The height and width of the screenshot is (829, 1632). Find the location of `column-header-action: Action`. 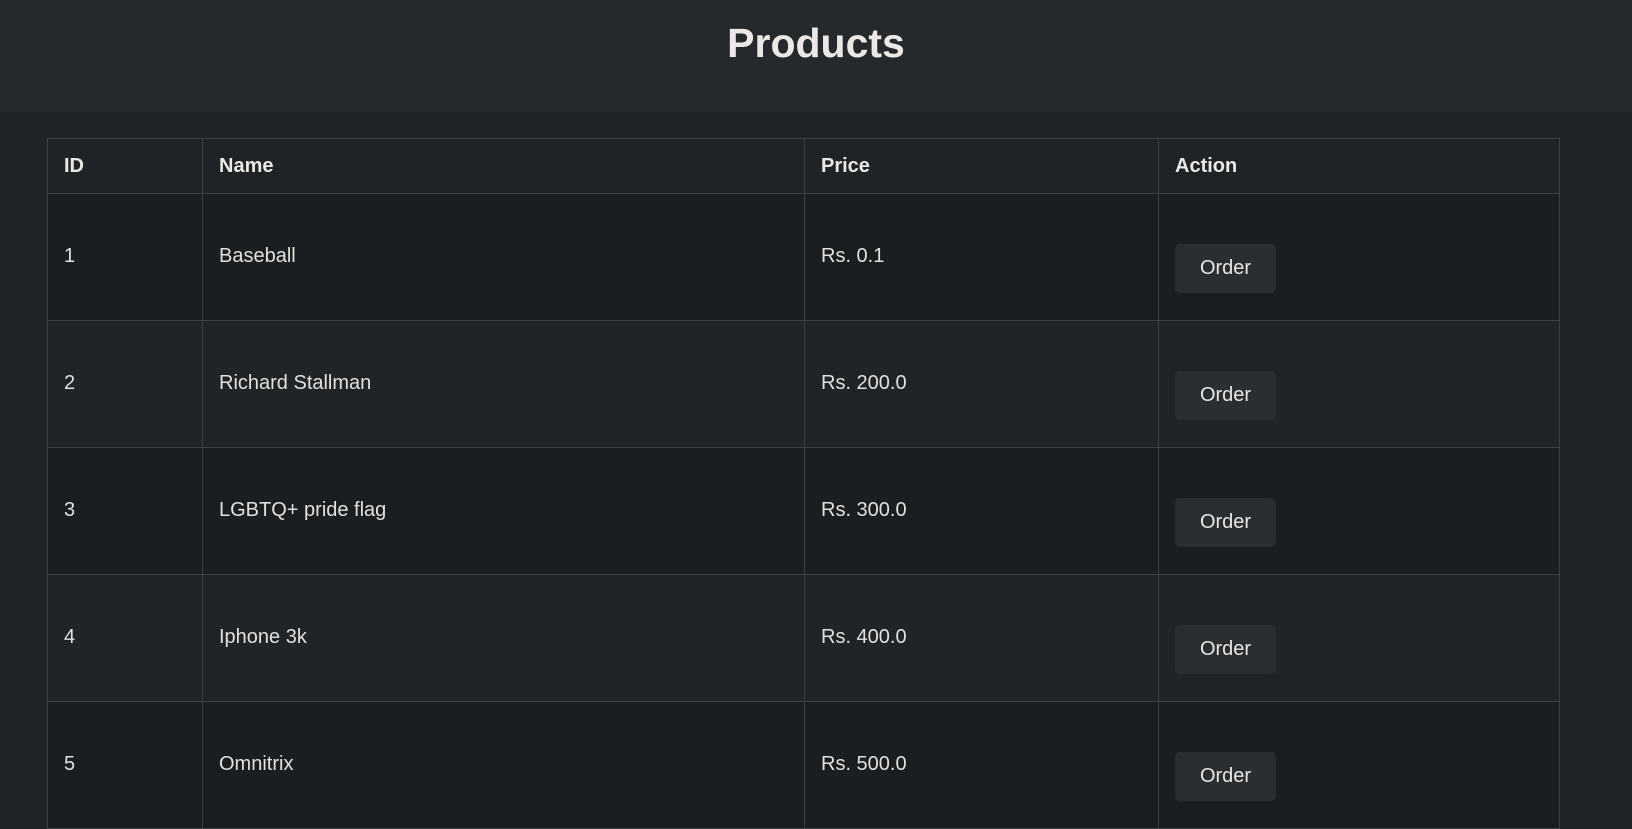

column-header-action: Action is located at coordinates (1359, 166).